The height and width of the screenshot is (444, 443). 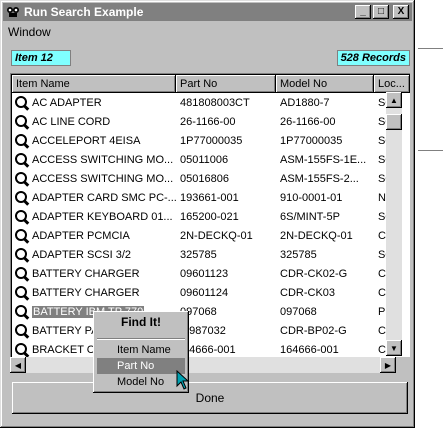 I want to click on cell-part-no: 05016806, so click(x=204, y=178).